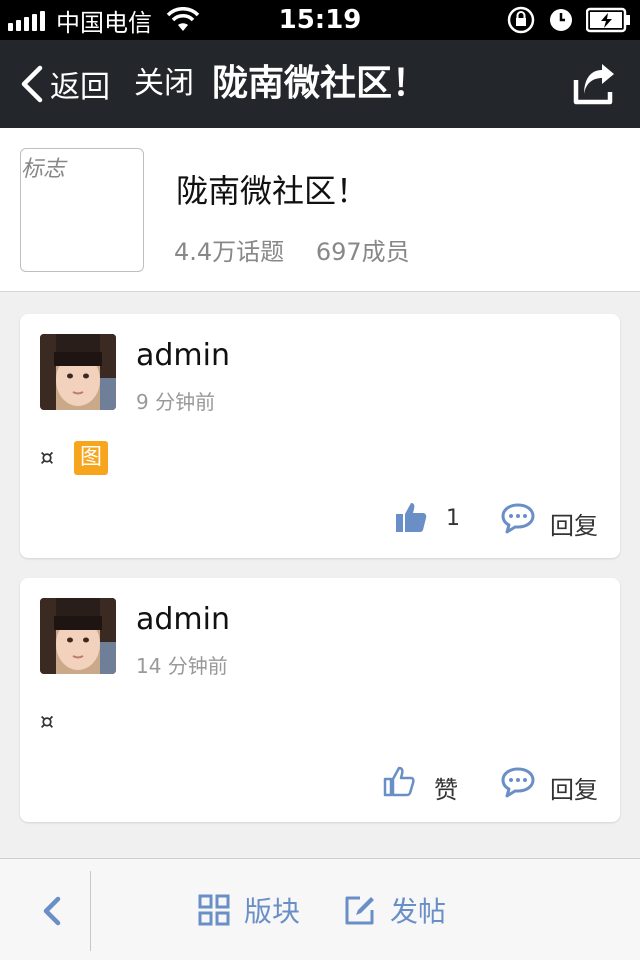  Describe the element at coordinates (80, 87) in the screenshot. I see `back-label: 返回` at that location.